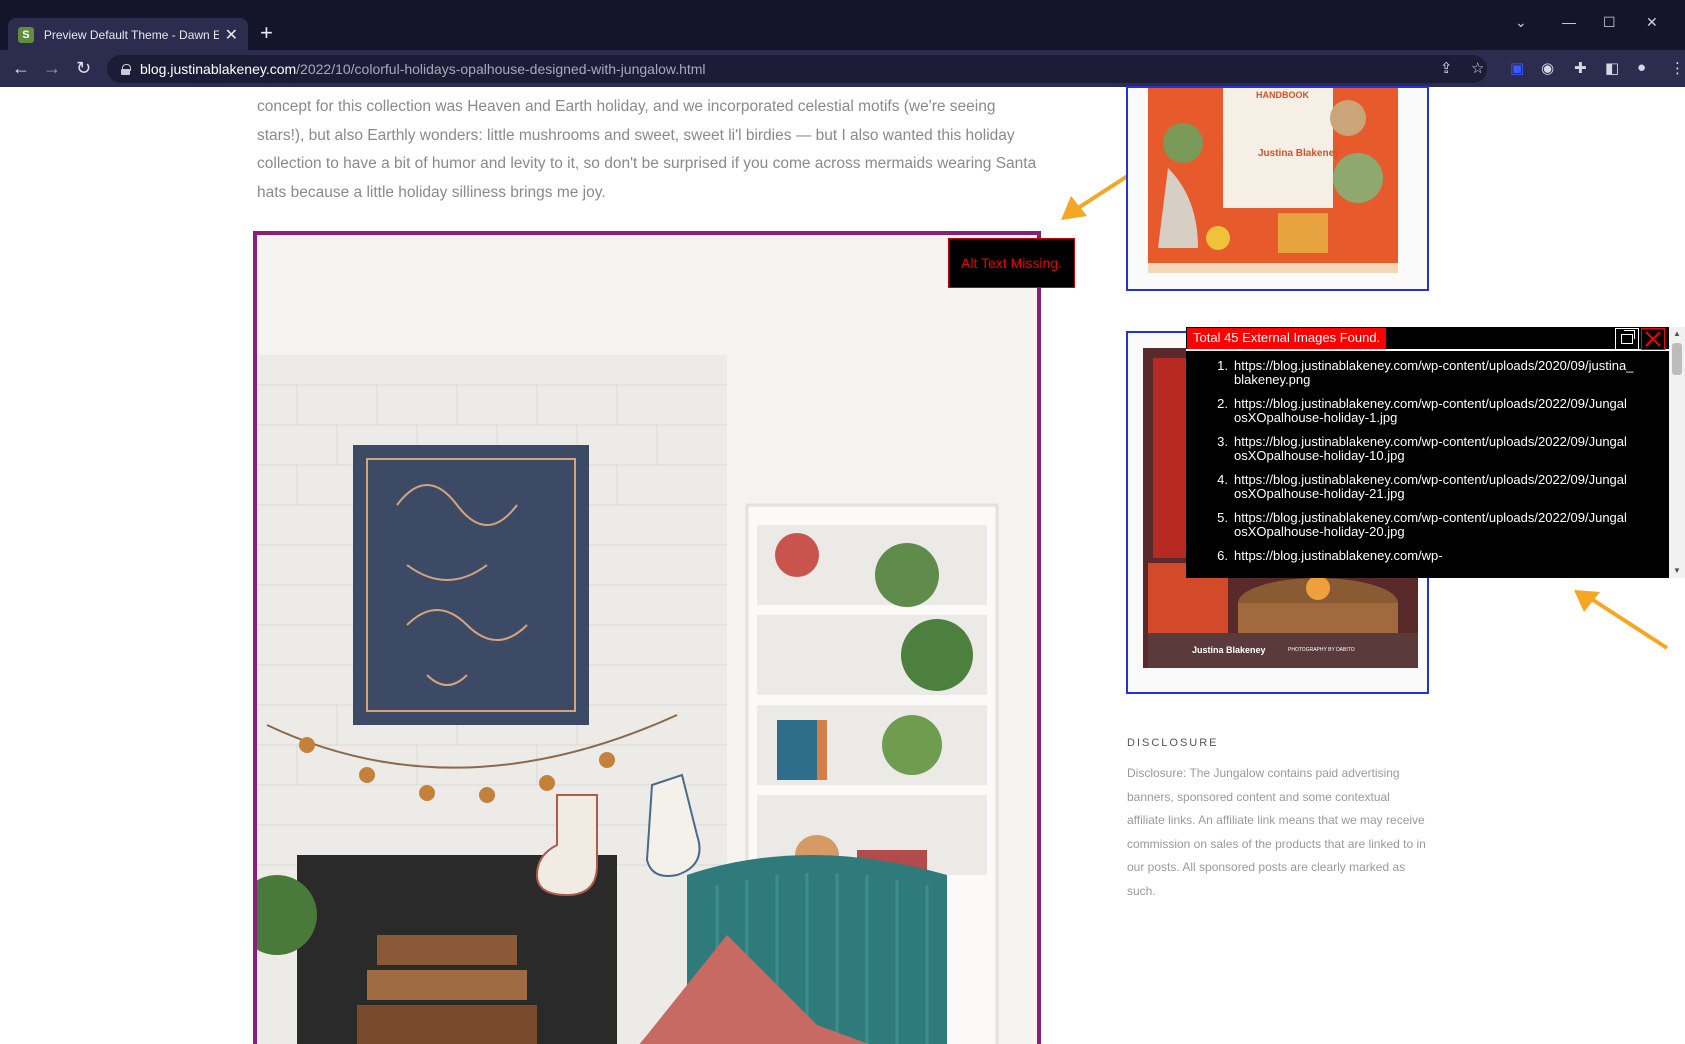 The height and width of the screenshot is (1044, 1685). What do you see at coordinates (83, 68) in the screenshot?
I see `reload-icon: ↻` at bounding box center [83, 68].